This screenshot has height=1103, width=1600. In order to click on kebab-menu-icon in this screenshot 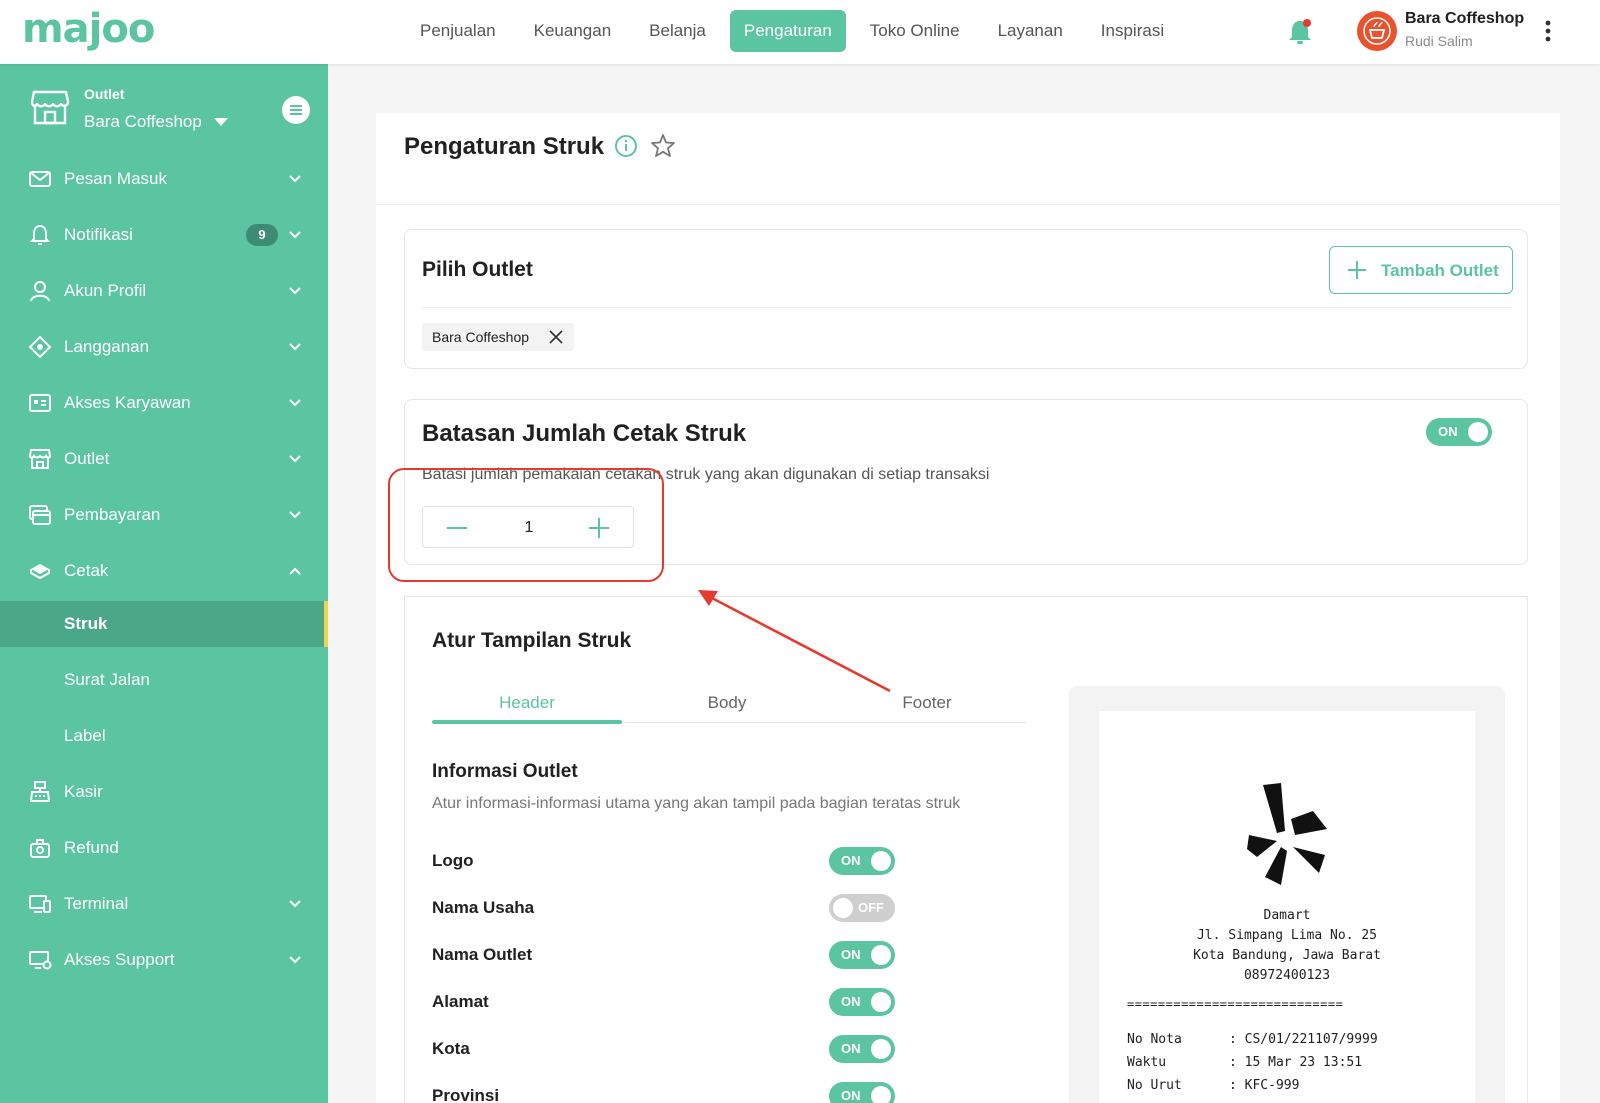, I will do `click(1548, 31)`.